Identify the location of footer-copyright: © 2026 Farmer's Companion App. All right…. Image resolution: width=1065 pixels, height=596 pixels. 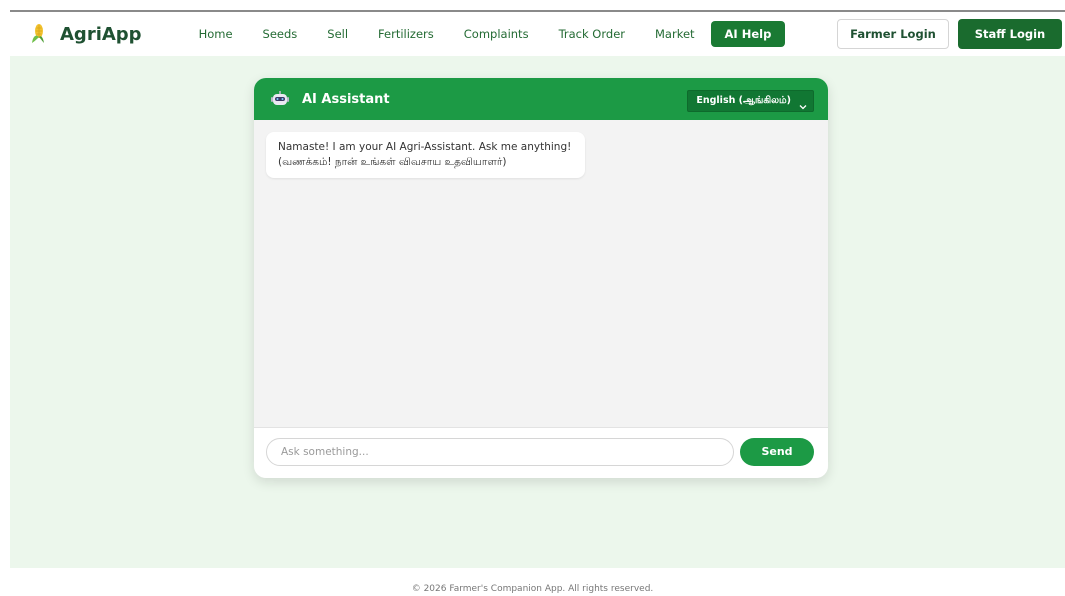
(532, 589).